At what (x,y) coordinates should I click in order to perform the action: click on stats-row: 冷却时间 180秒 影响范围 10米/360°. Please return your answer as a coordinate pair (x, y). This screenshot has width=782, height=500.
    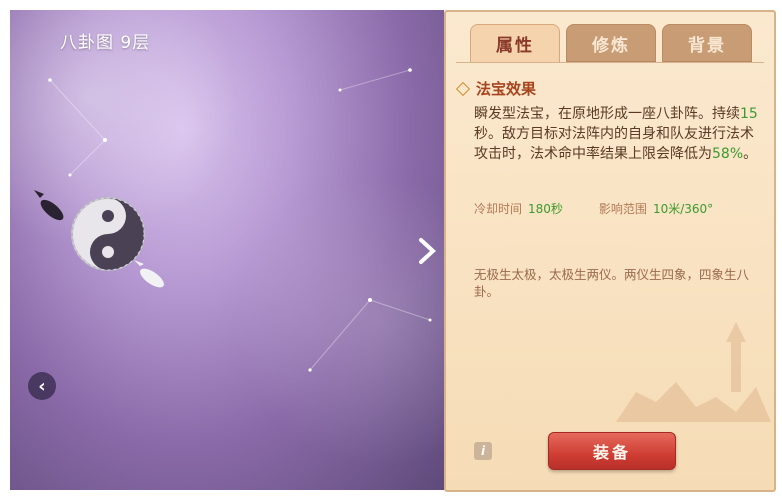
    Looking at the image, I should click on (593, 208).